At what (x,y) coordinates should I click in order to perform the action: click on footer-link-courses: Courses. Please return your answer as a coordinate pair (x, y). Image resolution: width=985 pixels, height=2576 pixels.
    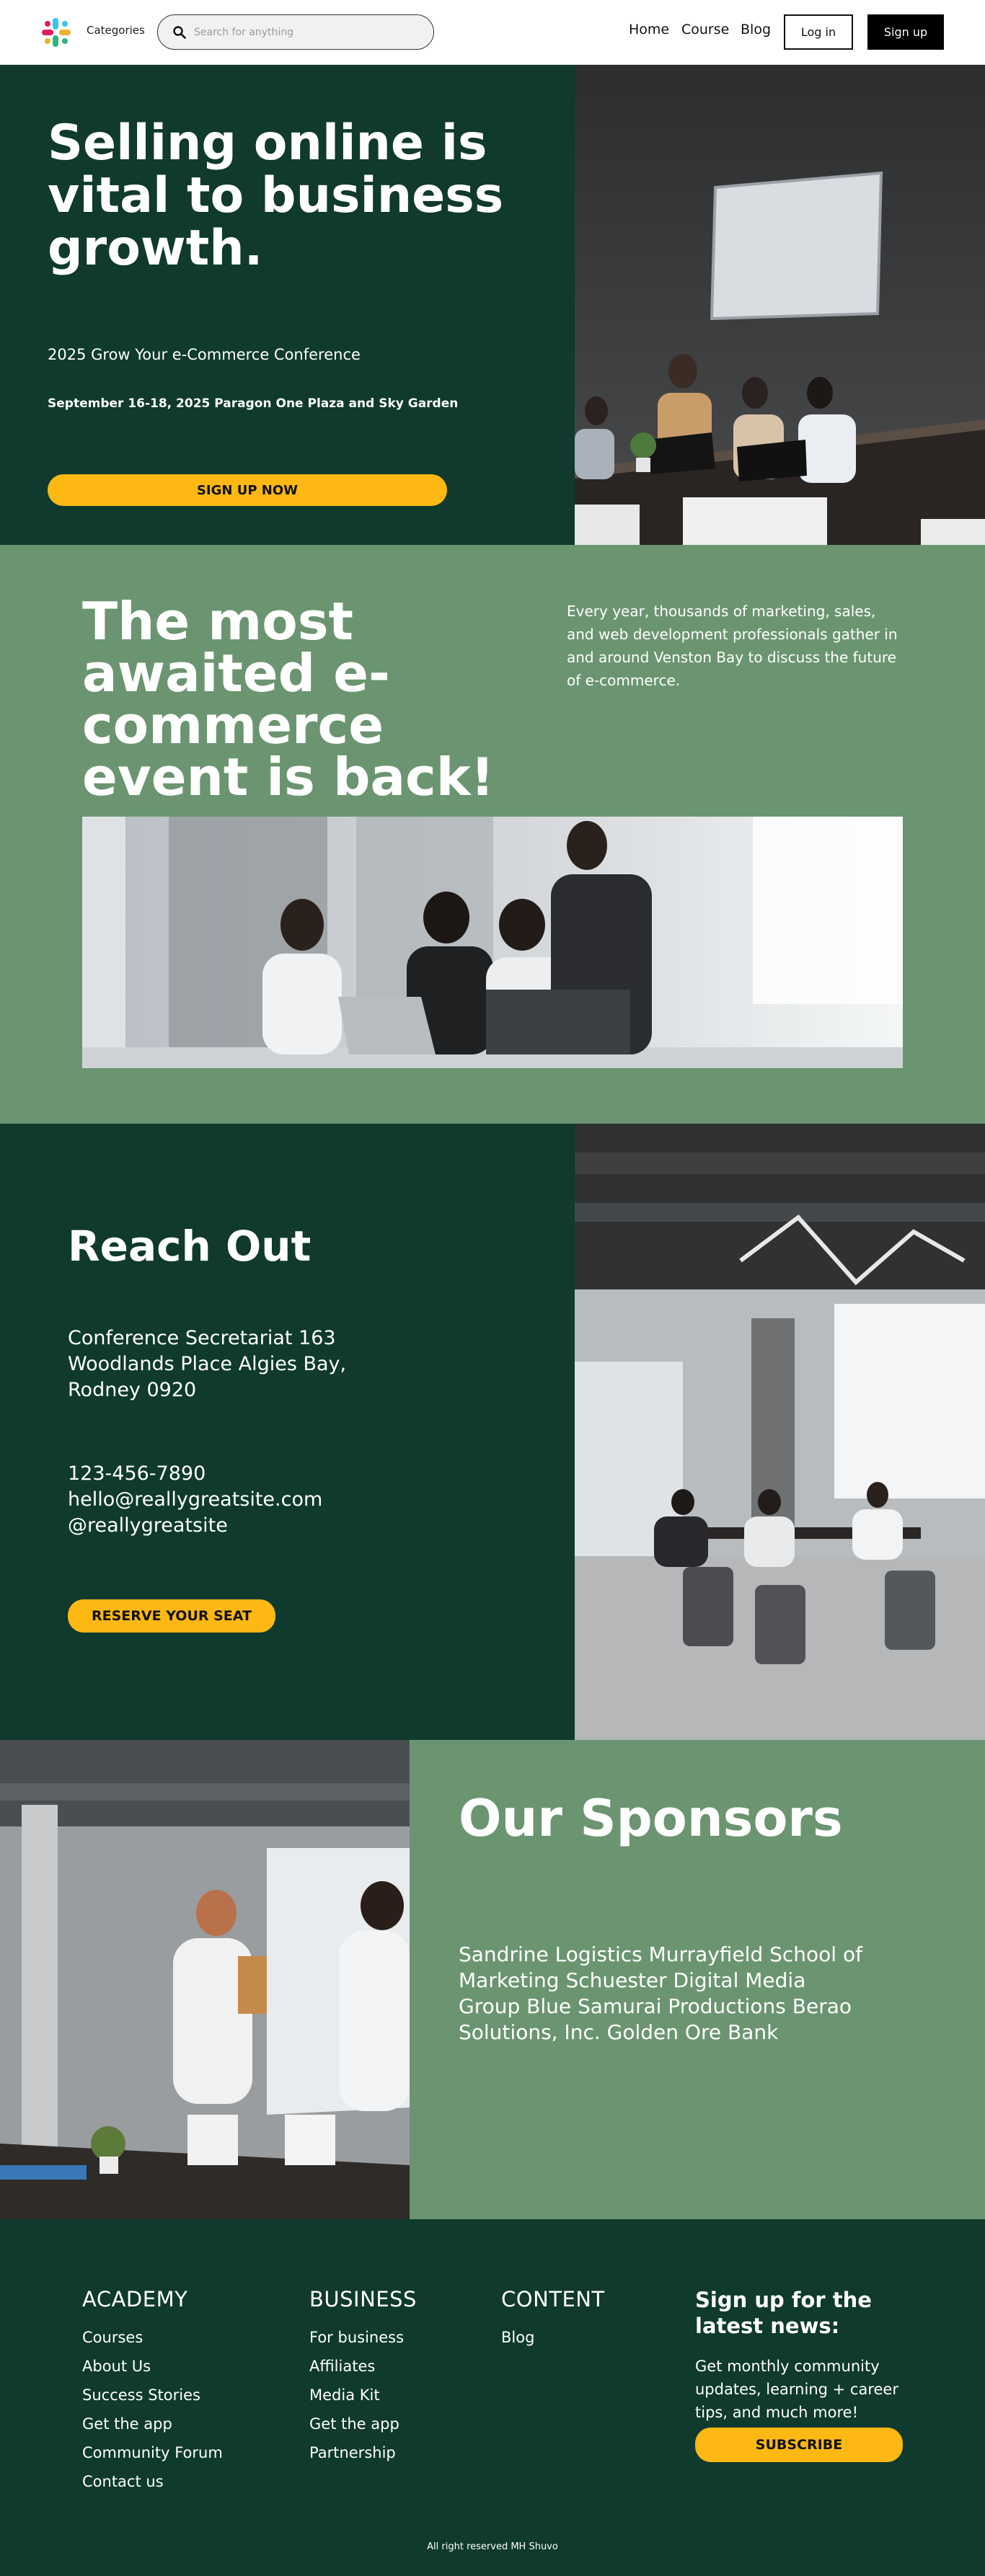
    Looking at the image, I should click on (152, 2337).